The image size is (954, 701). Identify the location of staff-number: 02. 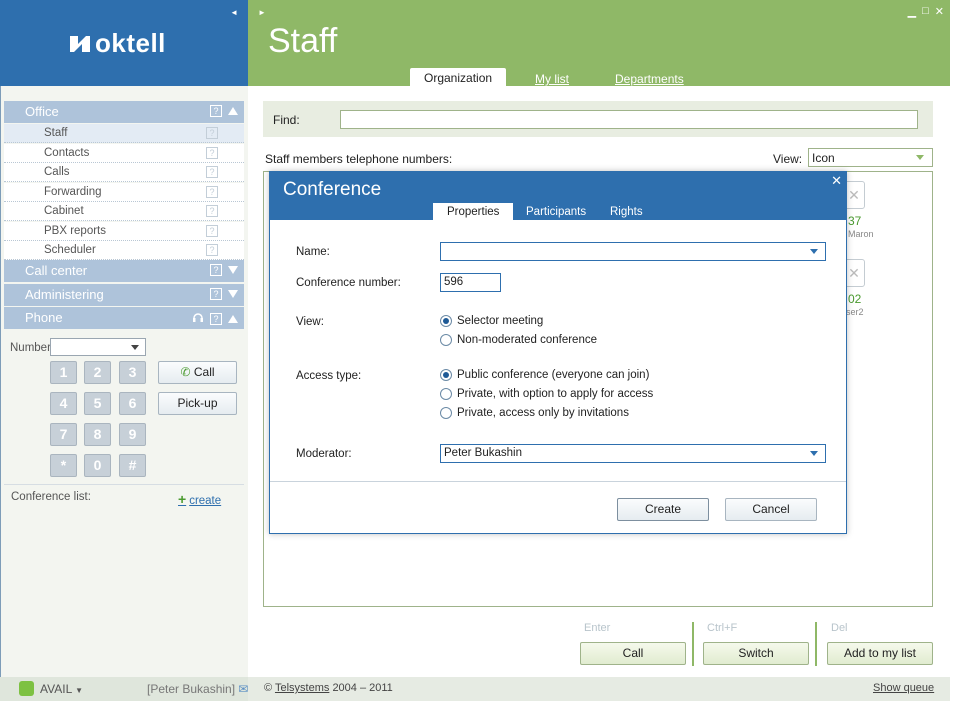
(855, 299).